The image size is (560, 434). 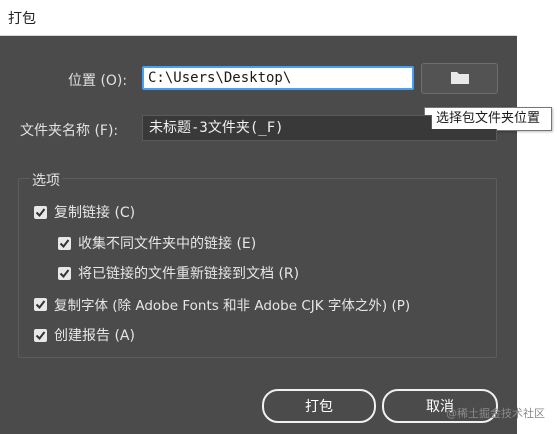 What do you see at coordinates (22, 19) in the screenshot?
I see `dialog-title: 打包` at bounding box center [22, 19].